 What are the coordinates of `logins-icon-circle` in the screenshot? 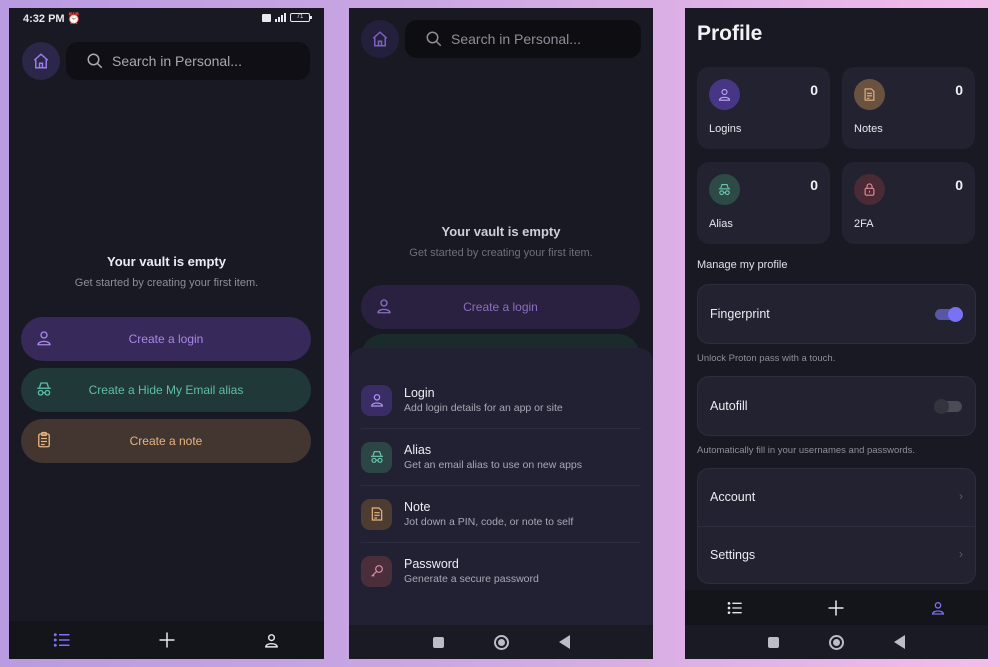 It's located at (724, 94).